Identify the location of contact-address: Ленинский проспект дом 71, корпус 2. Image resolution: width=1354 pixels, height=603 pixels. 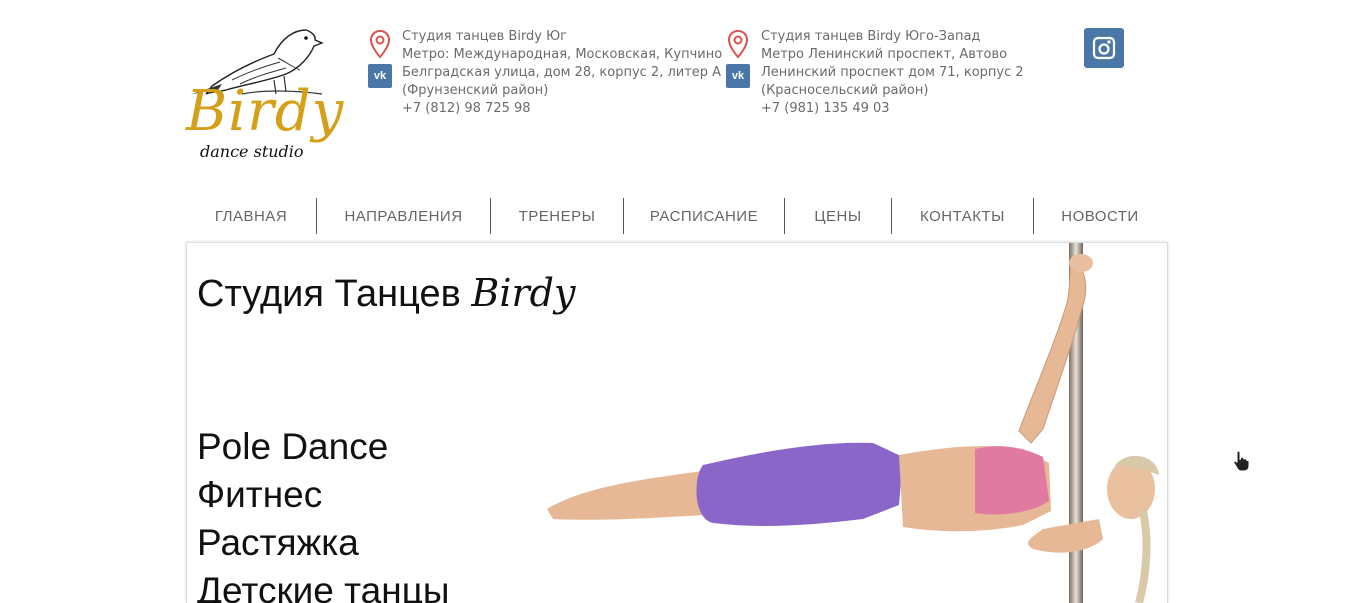
(892, 72).